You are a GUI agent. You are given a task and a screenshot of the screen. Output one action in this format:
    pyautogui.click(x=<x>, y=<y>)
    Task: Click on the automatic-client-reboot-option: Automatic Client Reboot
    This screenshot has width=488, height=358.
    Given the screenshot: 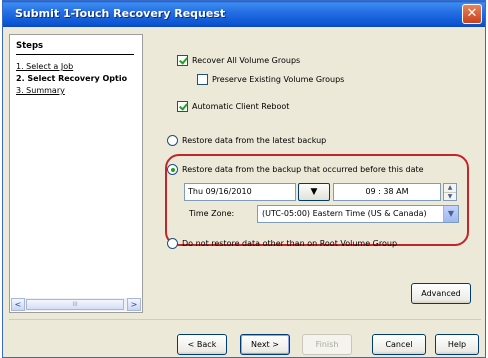 What is the action you would take?
    pyautogui.click(x=233, y=106)
    